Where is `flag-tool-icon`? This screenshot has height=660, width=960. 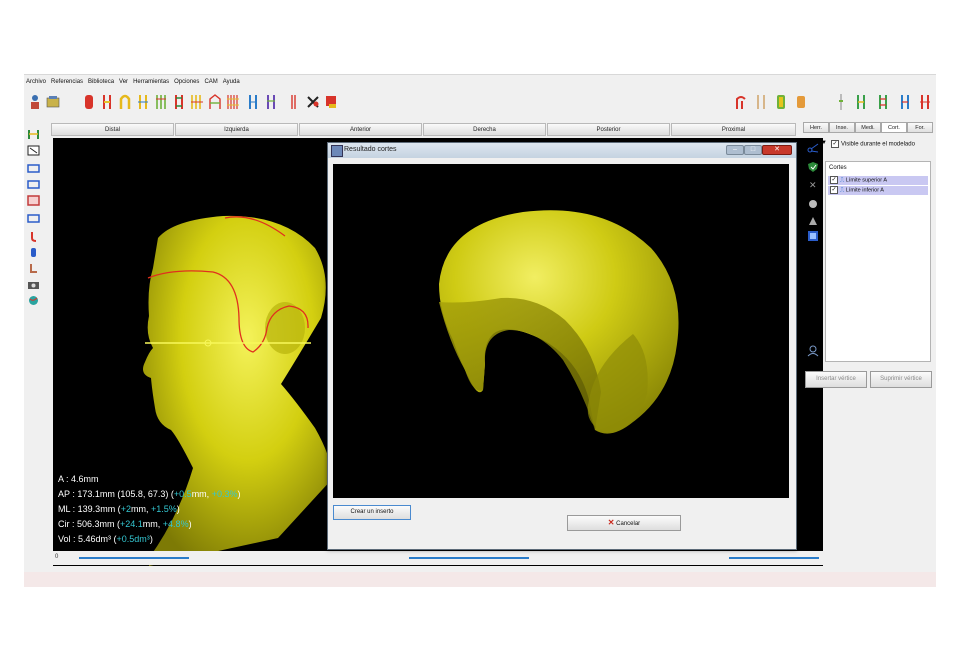 flag-tool-icon is located at coordinates (33, 149).